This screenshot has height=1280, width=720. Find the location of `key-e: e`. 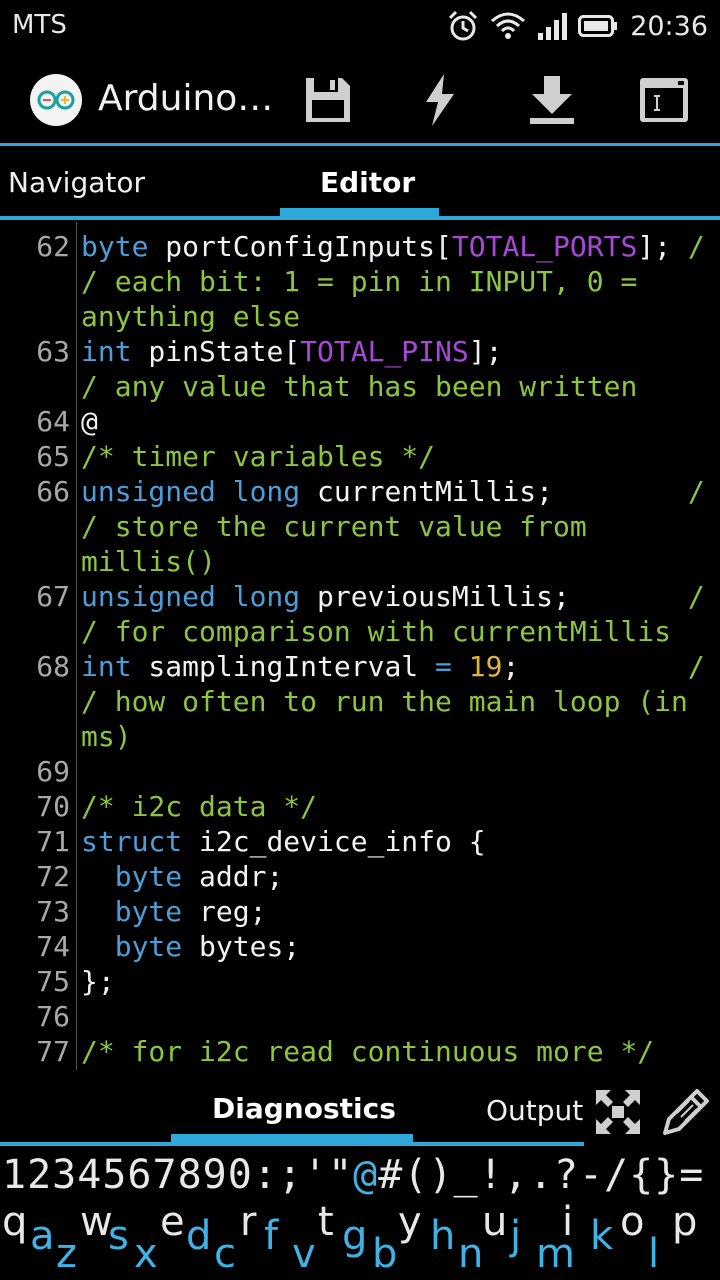

key-e: e is located at coordinates (172, 1222).